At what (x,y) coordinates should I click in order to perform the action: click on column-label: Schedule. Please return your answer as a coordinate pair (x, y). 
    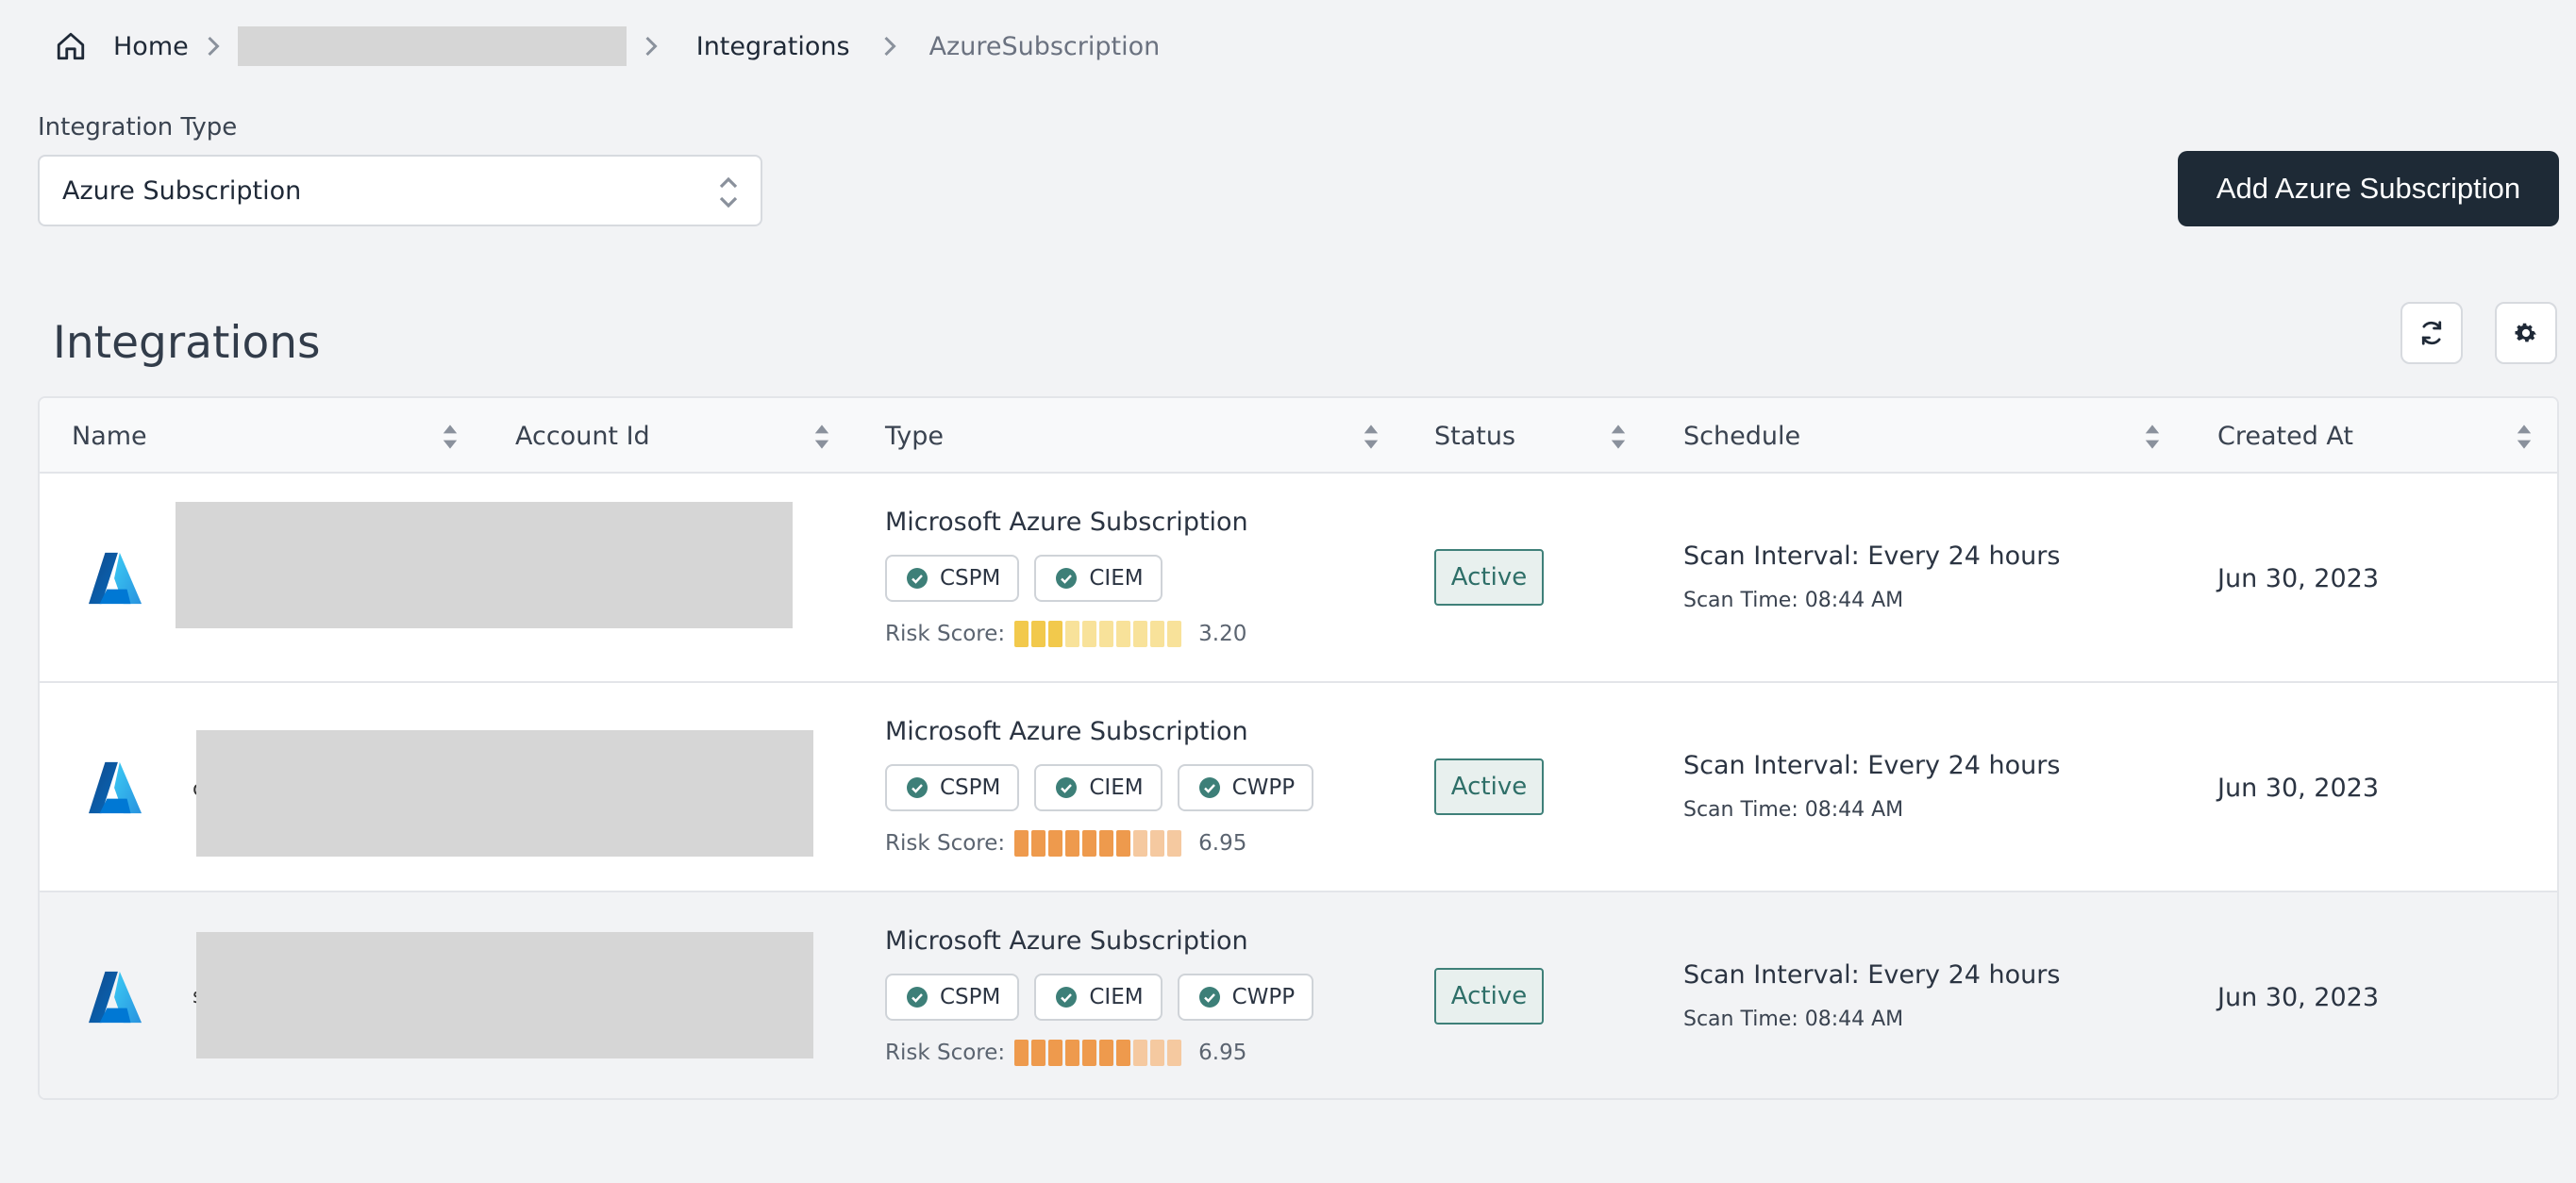
    Looking at the image, I should click on (1742, 436).